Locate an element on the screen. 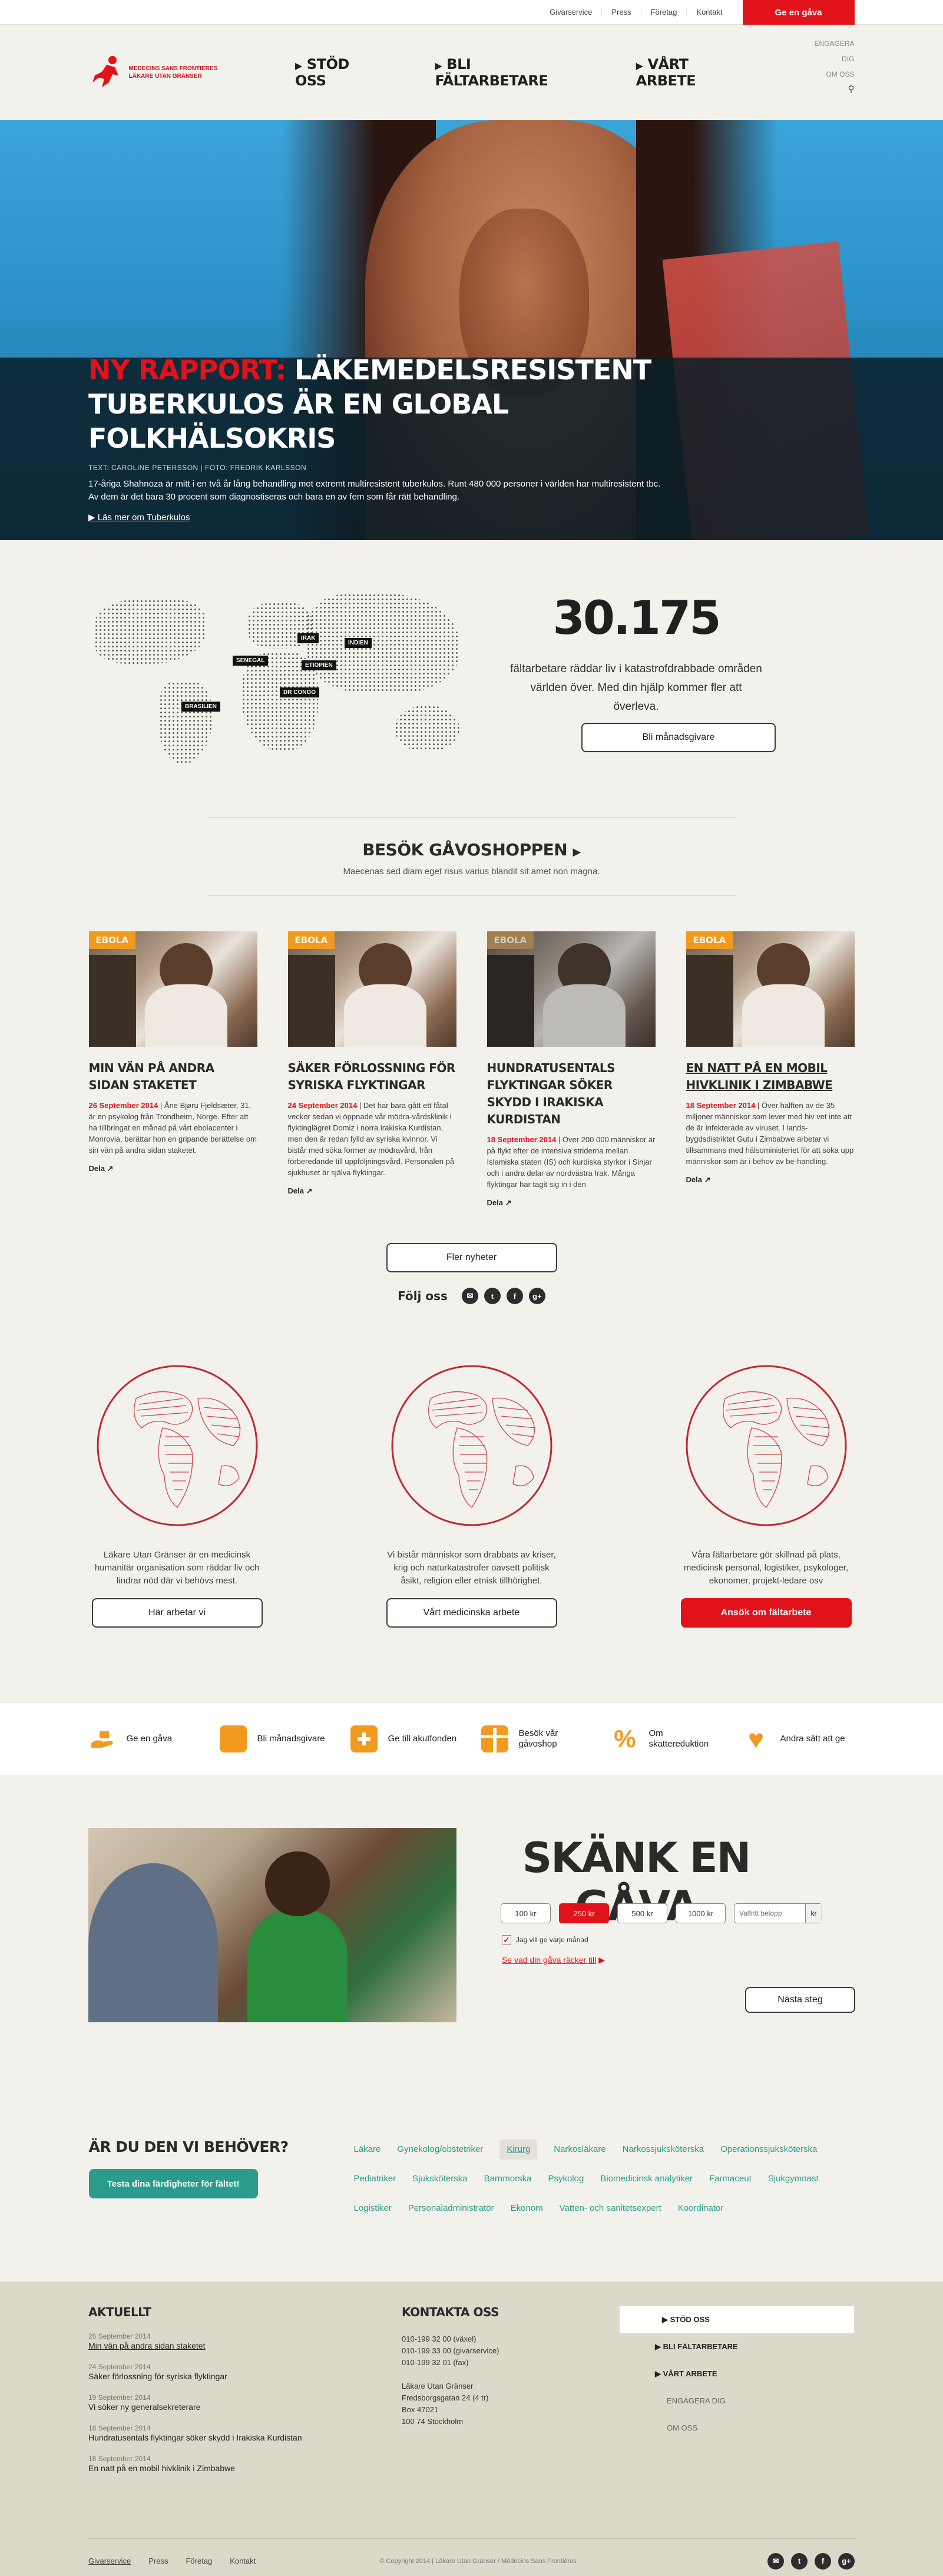 The height and width of the screenshot is (2576, 943). profession-link: Ekonom is located at coordinates (527, 2208).